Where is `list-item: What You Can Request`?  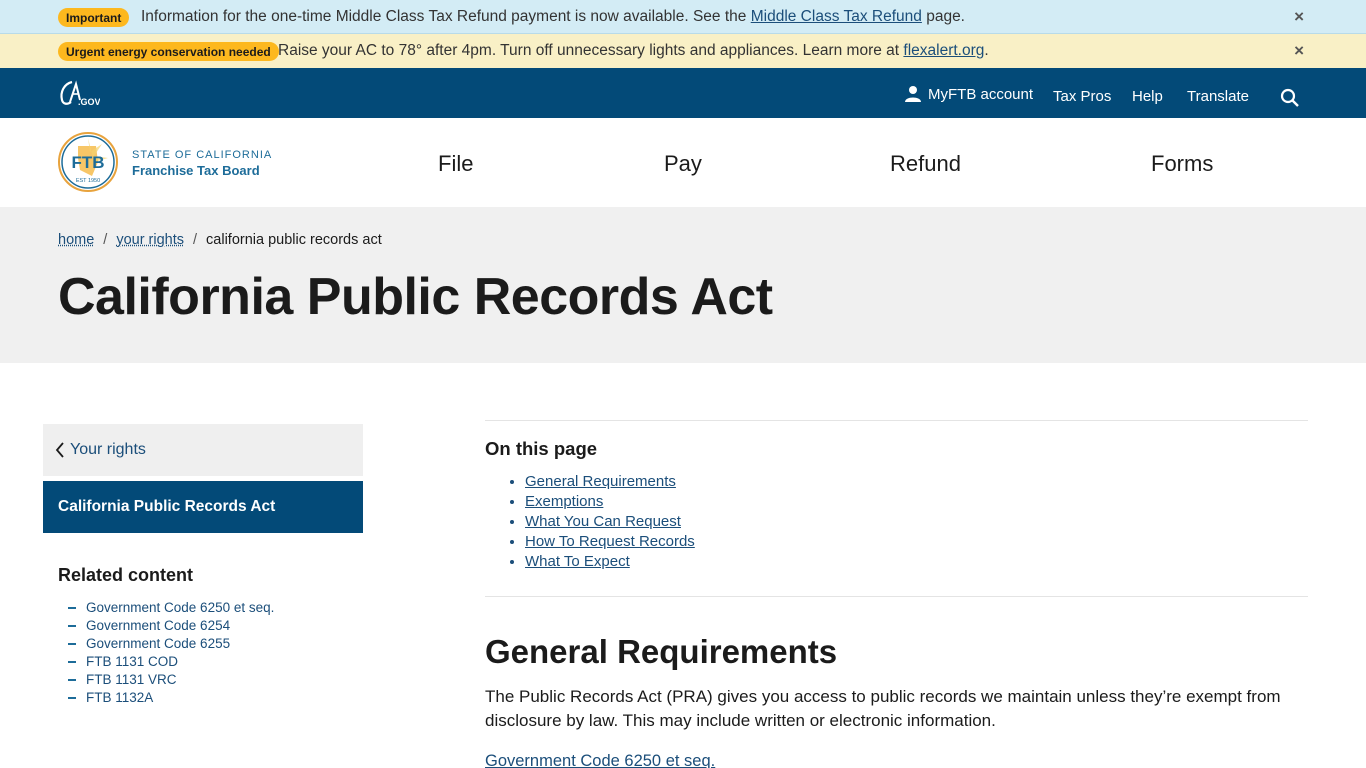
list-item: What You Can Request is located at coordinates (610, 522).